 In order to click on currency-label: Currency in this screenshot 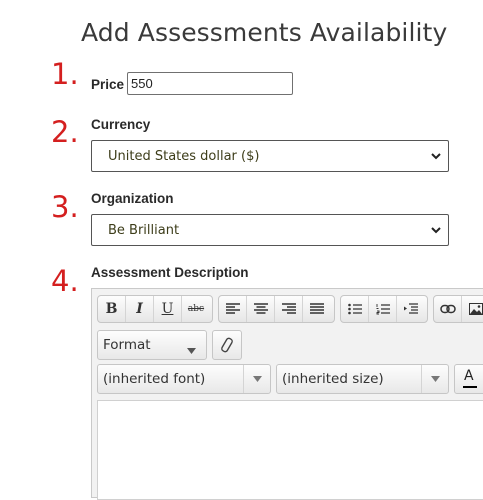, I will do `click(121, 124)`.